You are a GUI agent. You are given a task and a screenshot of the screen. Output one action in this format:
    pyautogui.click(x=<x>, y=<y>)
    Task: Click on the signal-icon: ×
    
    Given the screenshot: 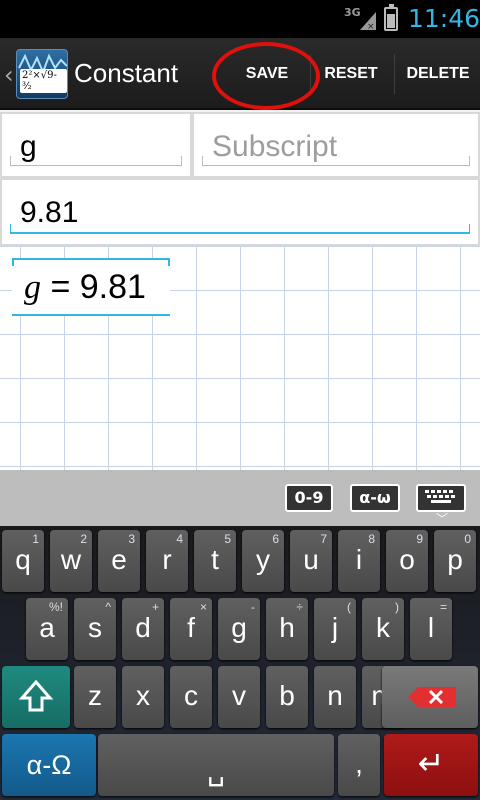 What is the action you would take?
    pyautogui.click(x=368, y=22)
    